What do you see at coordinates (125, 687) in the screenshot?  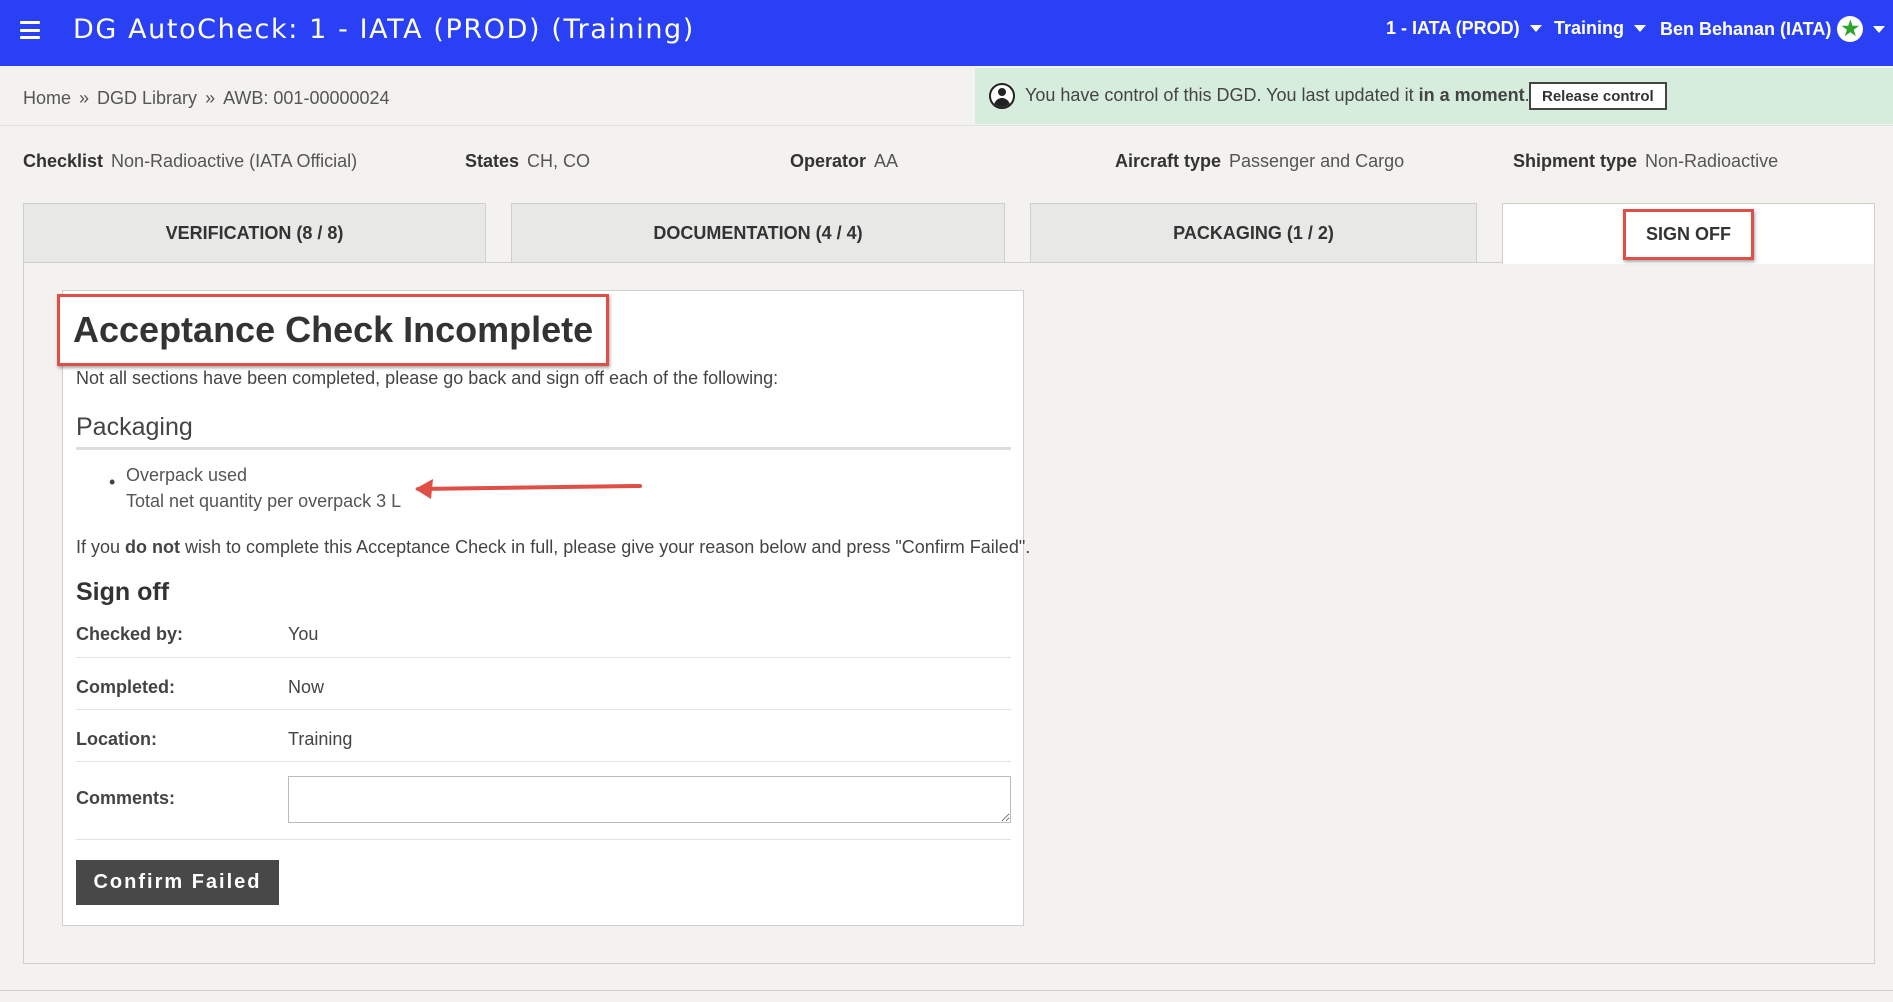 I see `completed-label: Completed:` at bounding box center [125, 687].